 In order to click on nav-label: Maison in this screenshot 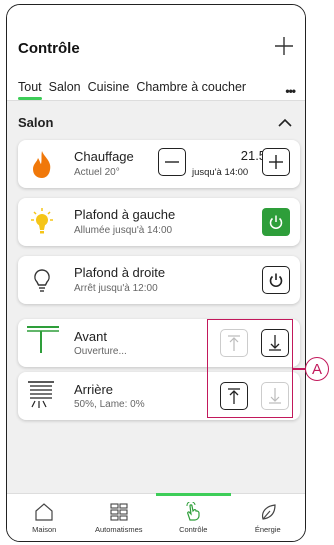, I will do `click(44, 529)`.